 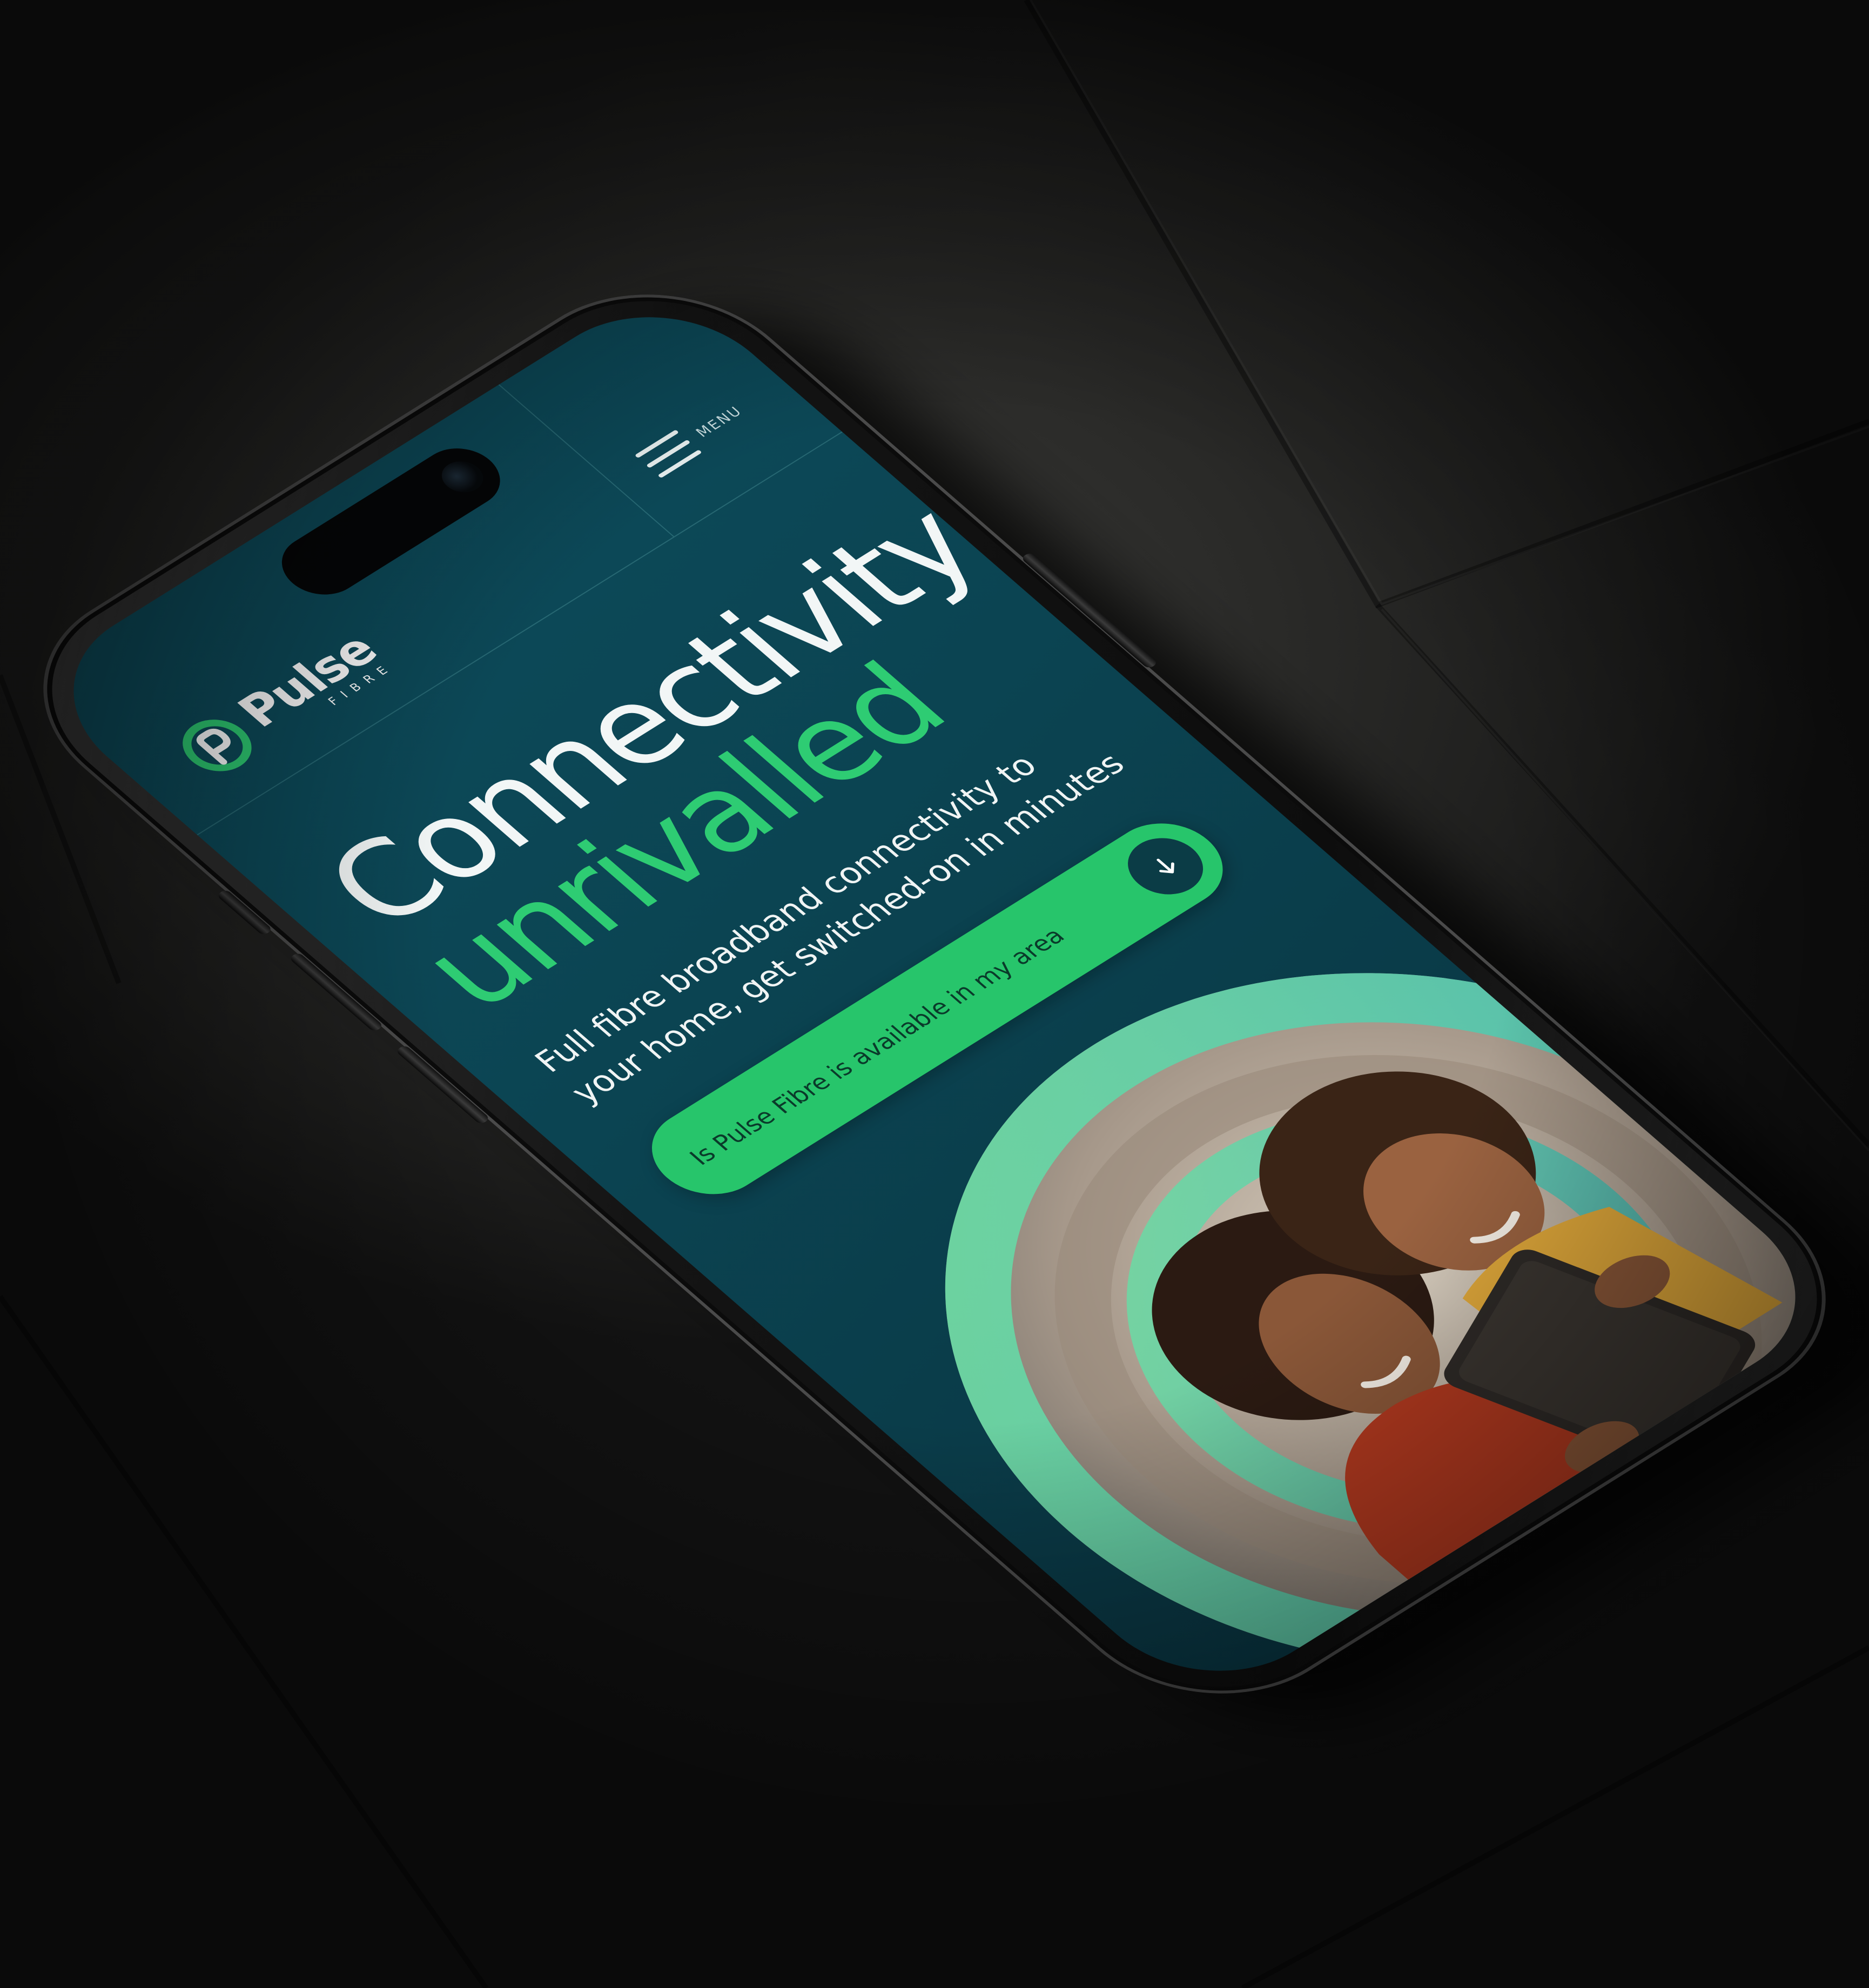 What do you see at coordinates (463, 477) in the screenshot?
I see `front-camera` at bounding box center [463, 477].